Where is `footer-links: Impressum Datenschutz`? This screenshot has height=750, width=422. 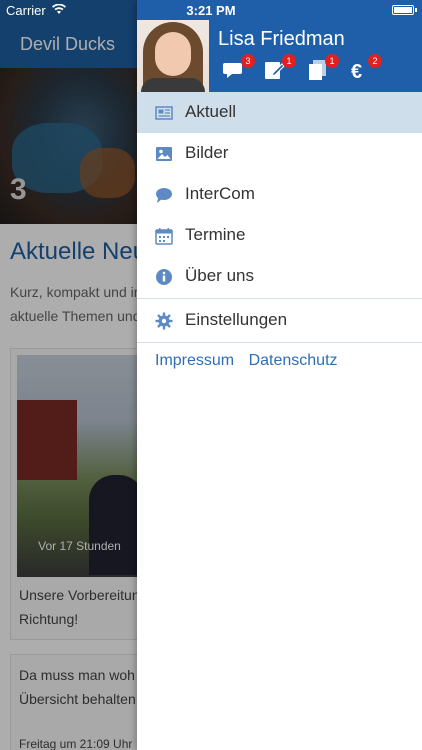
footer-links: Impressum Datenschutz is located at coordinates (251, 361).